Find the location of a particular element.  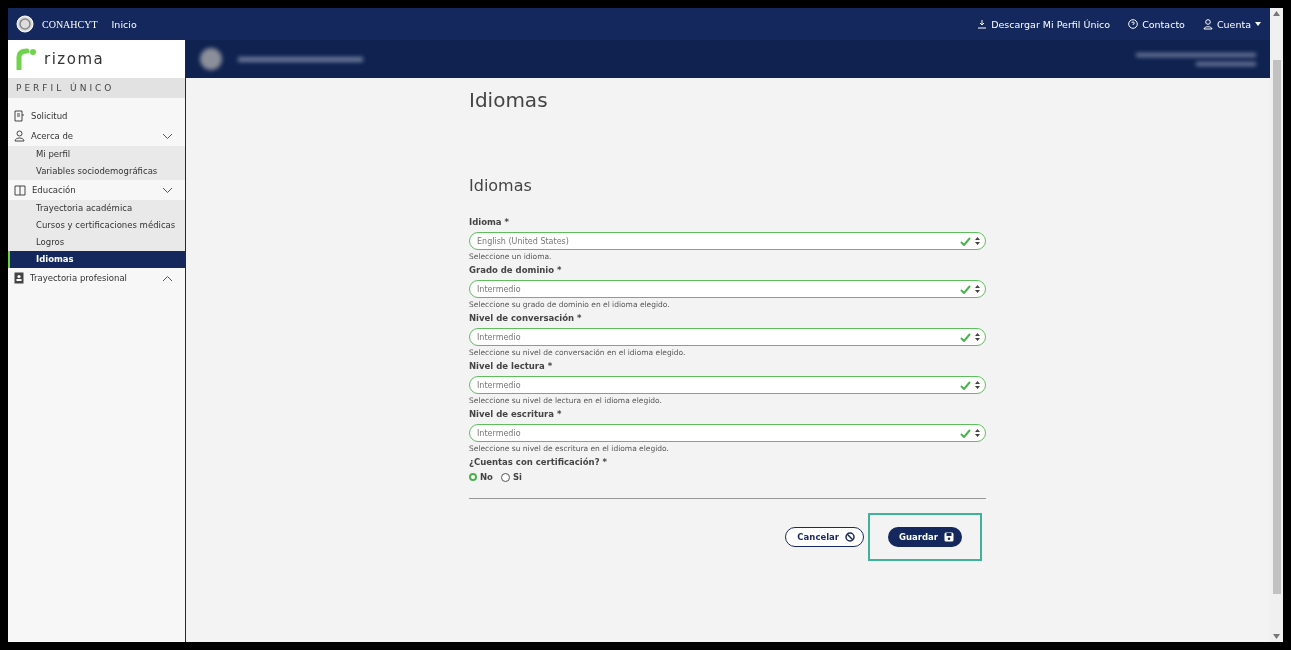

radio-option: No is located at coordinates (481, 477).